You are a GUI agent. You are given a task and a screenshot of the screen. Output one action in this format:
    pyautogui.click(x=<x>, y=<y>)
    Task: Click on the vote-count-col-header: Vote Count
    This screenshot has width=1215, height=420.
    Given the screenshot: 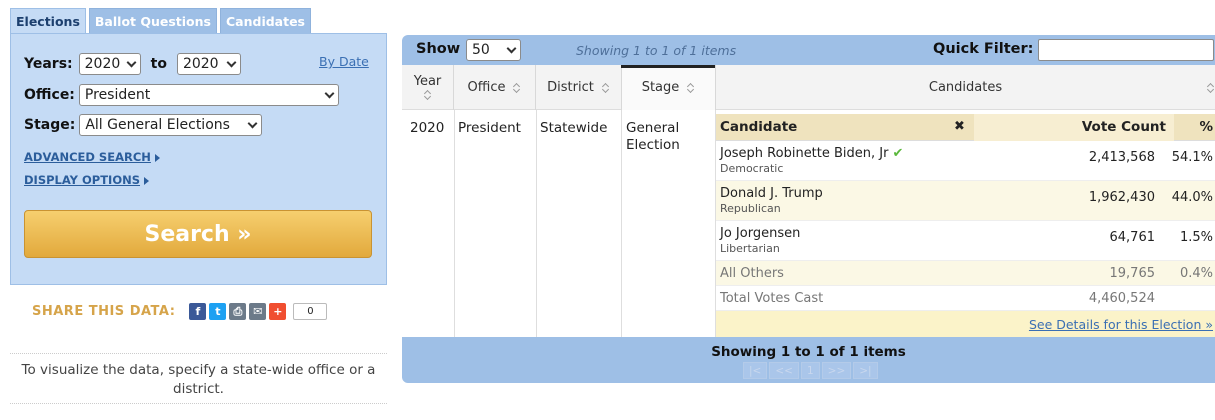 What is the action you would take?
    pyautogui.click(x=1074, y=127)
    